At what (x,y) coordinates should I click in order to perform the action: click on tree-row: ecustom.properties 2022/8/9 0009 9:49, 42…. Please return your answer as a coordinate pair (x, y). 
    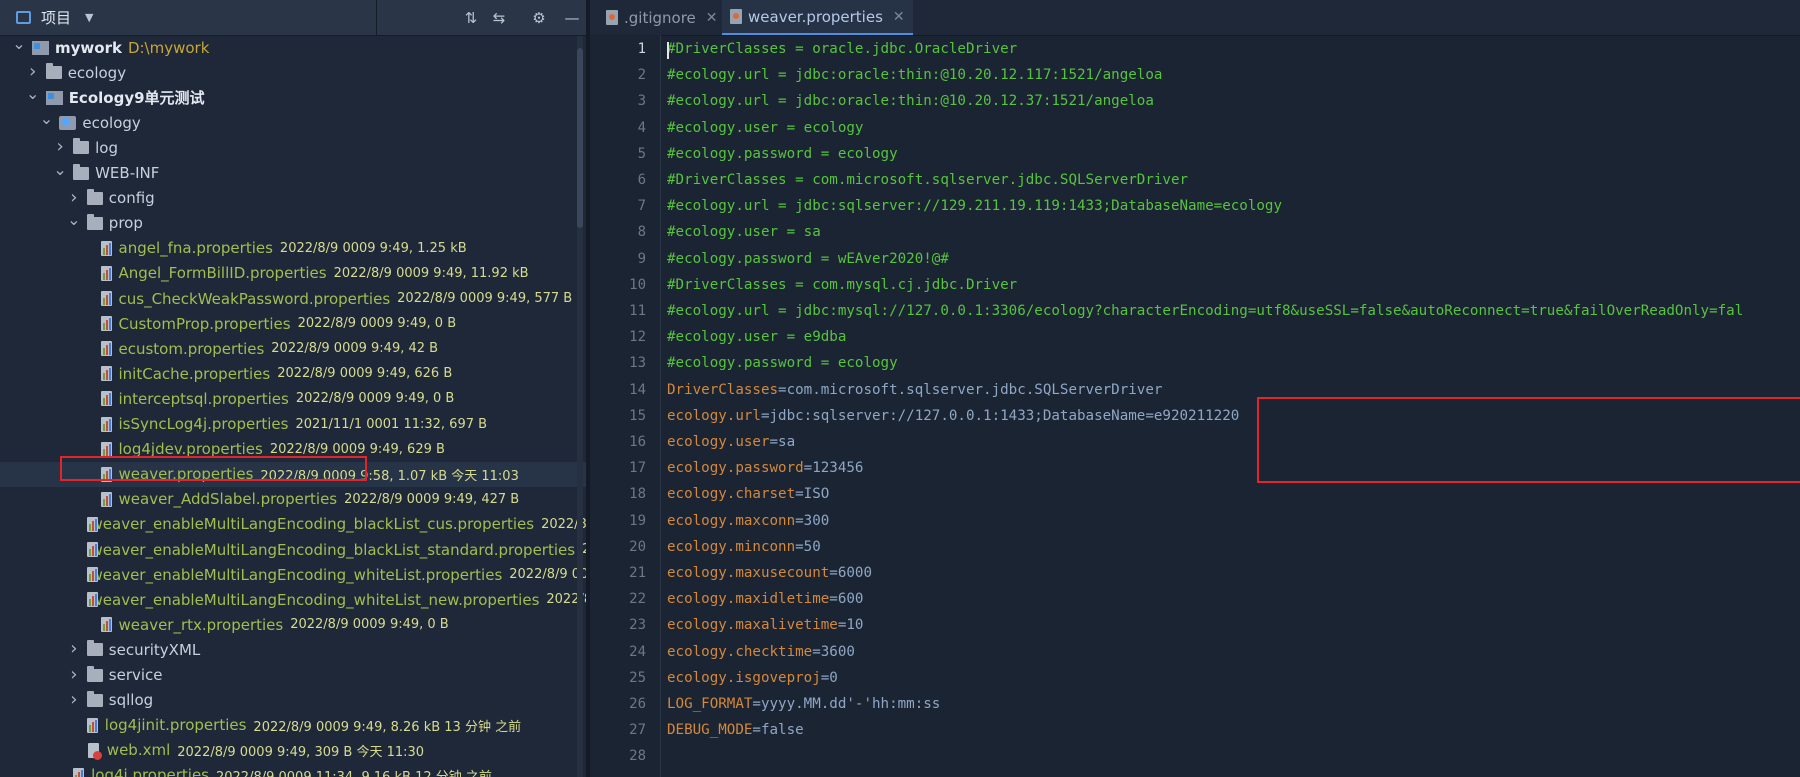
    Looking at the image, I should click on (293, 348).